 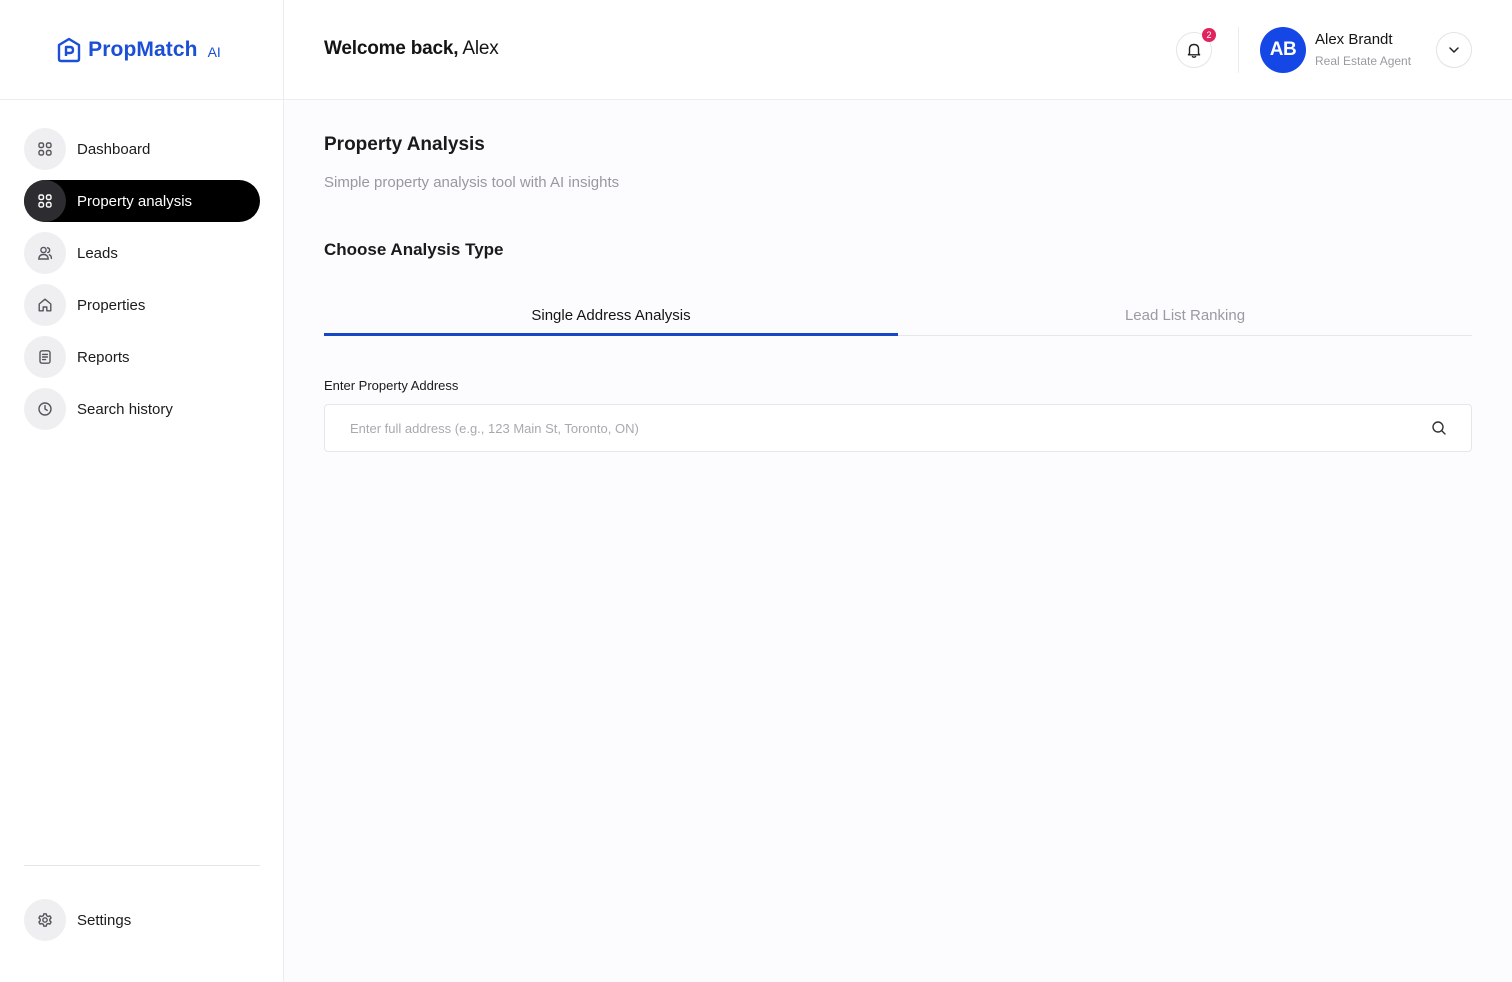 I want to click on sidebar-item-leads: Leads, so click(x=142, y=253).